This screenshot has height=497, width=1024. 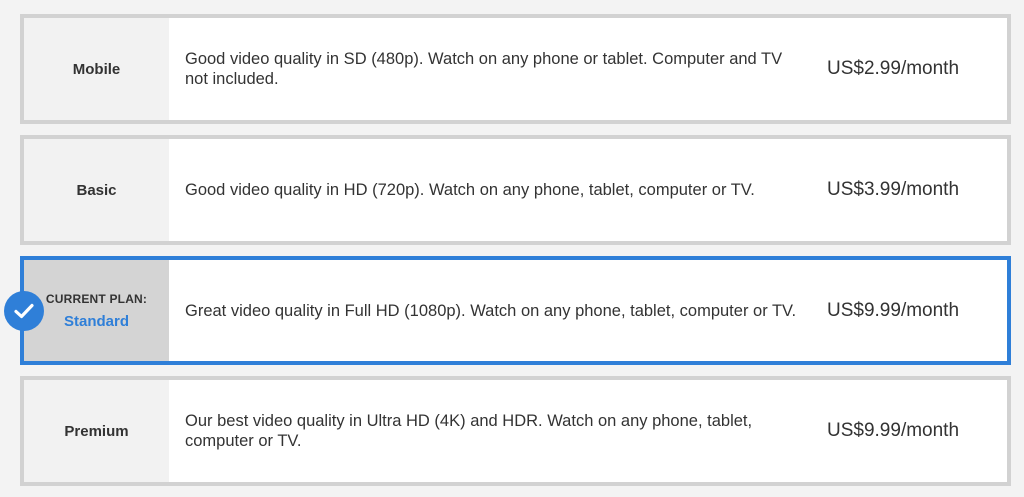 What do you see at coordinates (893, 189) in the screenshot?
I see `plan-price: US$3.99/month` at bounding box center [893, 189].